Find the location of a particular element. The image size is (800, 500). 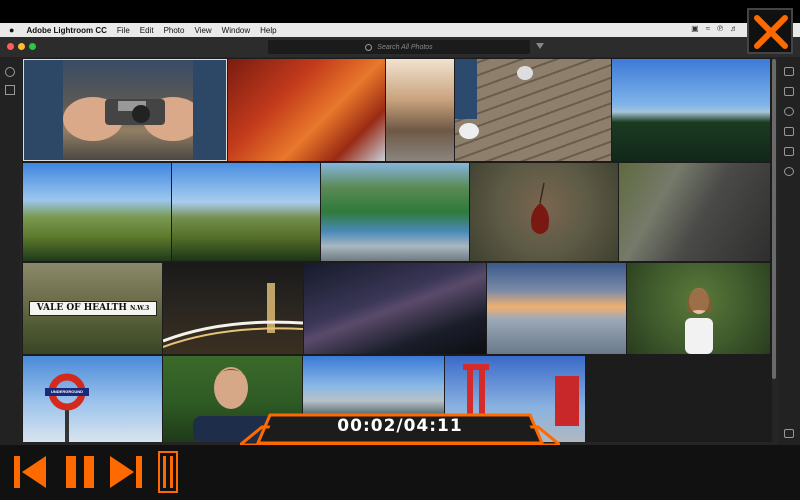

photo-vale-of-health-sign: VALE OF HEALTH N.W.3 is located at coordinates (92, 308).